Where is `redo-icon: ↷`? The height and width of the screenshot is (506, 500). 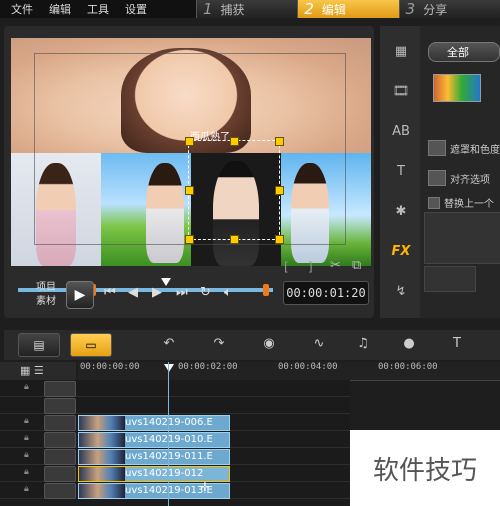 redo-icon: ↷ is located at coordinates (219, 345).